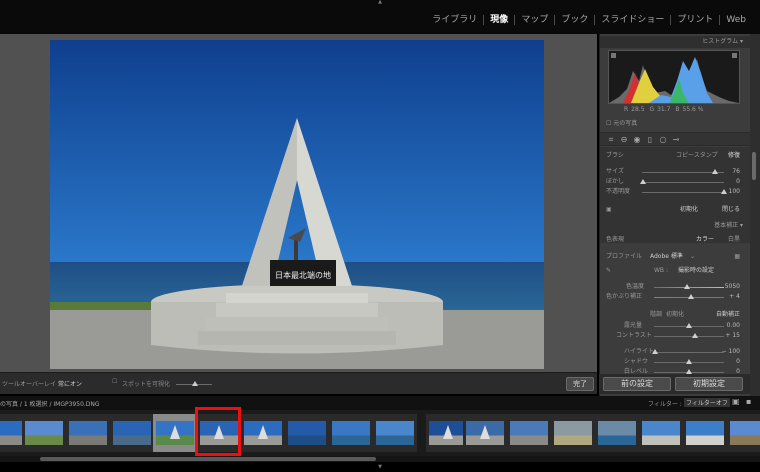 Image resolution: width=760 pixels, height=472 pixels. What do you see at coordinates (675, 287) in the screenshot?
I see `temp-row: 色温度 5050` at bounding box center [675, 287].